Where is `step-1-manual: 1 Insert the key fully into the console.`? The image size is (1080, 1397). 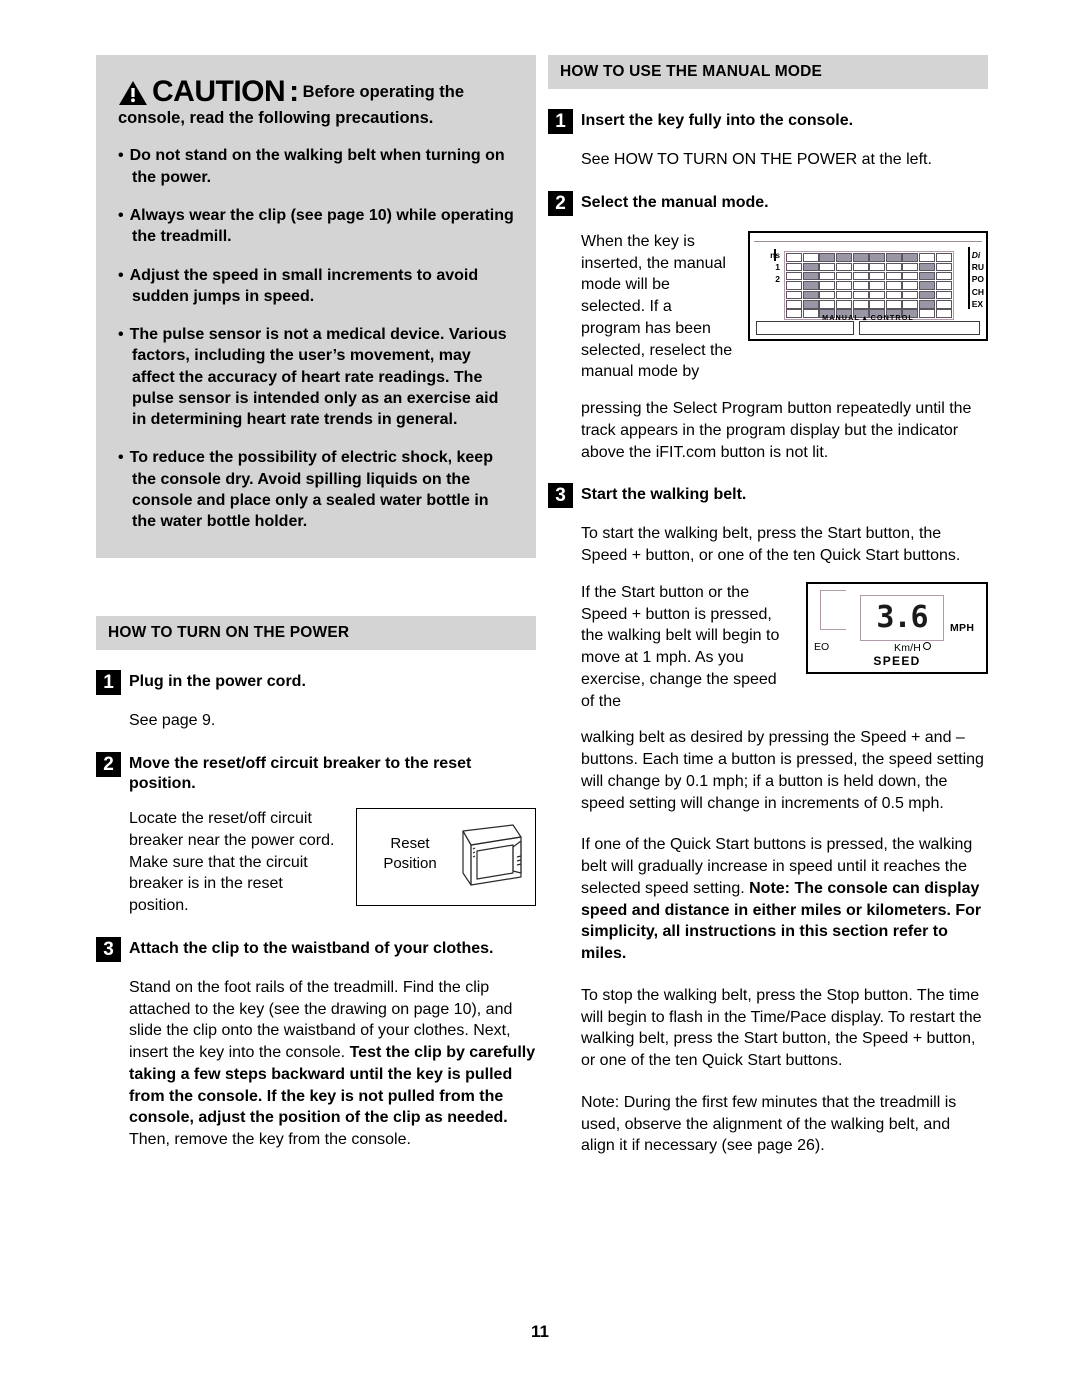
step-1-manual: 1 Insert the key fully into the console. is located at coordinates (768, 121).